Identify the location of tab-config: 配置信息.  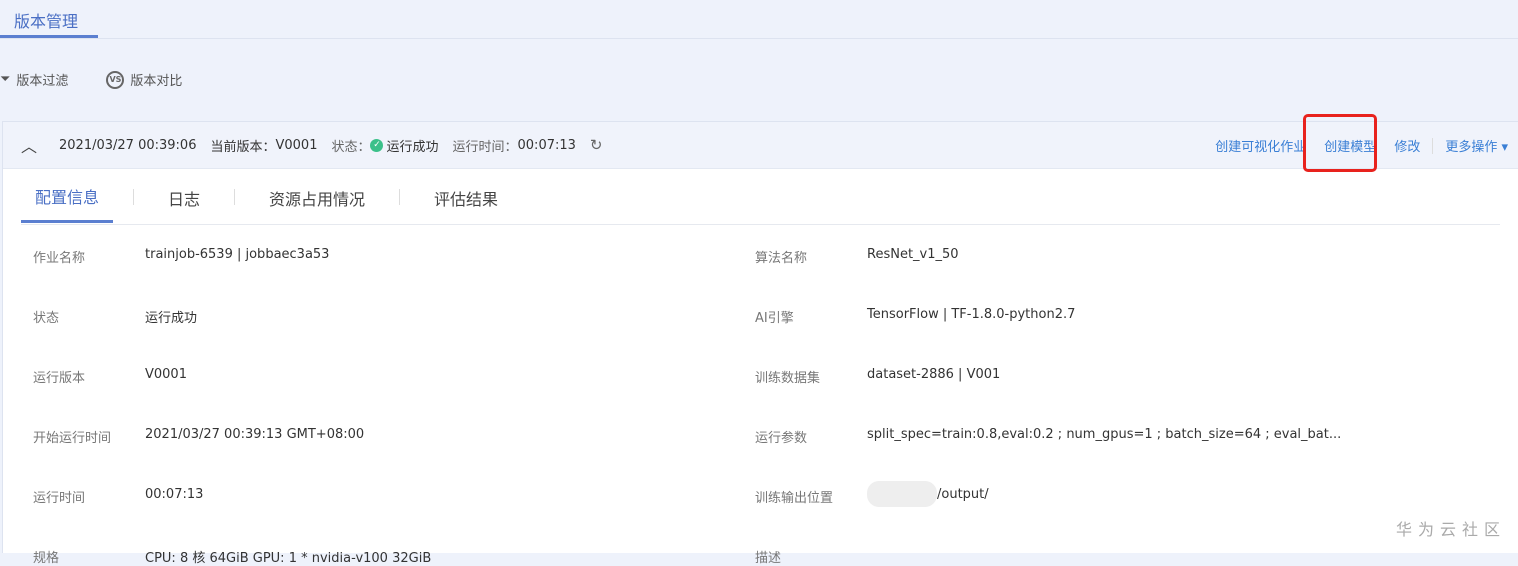
(67, 196).